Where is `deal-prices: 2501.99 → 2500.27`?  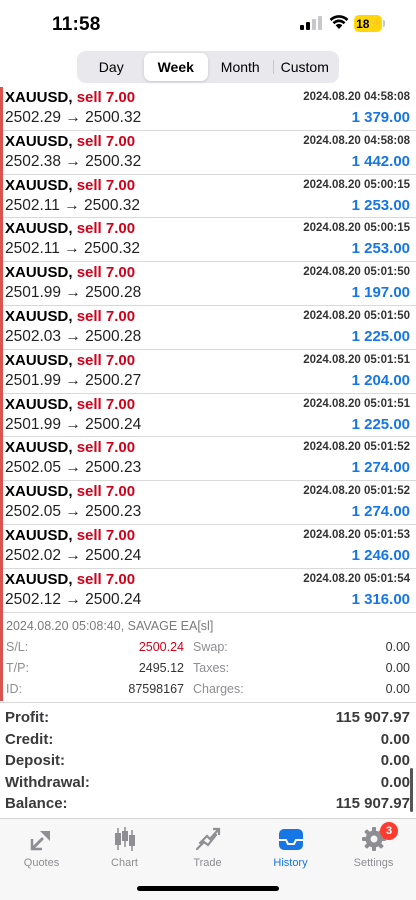
deal-prices: 2501.99 → 2500.27 is located at coordinates (73, 381).